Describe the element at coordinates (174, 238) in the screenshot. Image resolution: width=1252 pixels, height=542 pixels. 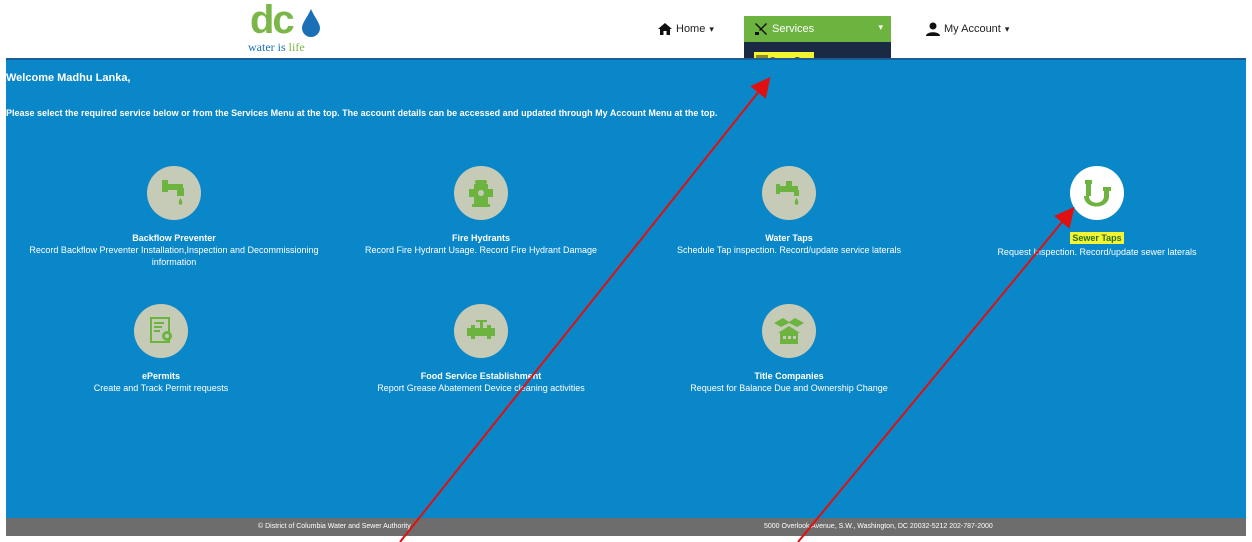
I see `service-title: Backflow Preventer` at that location.